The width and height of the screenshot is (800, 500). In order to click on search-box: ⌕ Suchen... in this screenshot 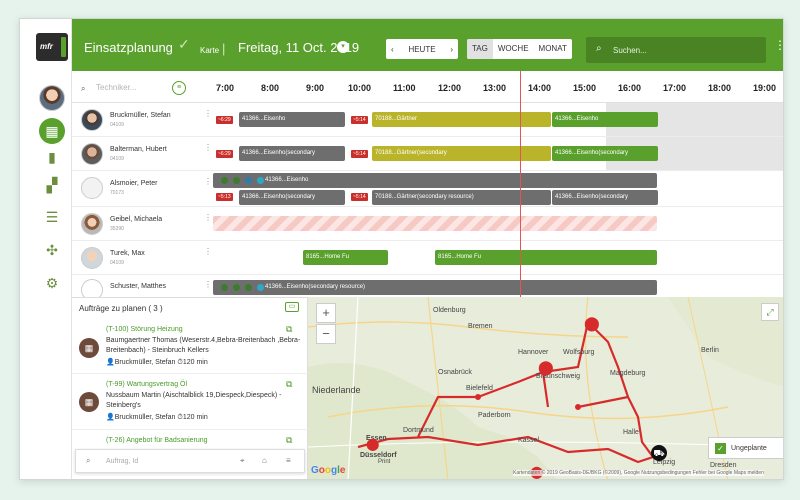, I will do `click(676, 50)`.